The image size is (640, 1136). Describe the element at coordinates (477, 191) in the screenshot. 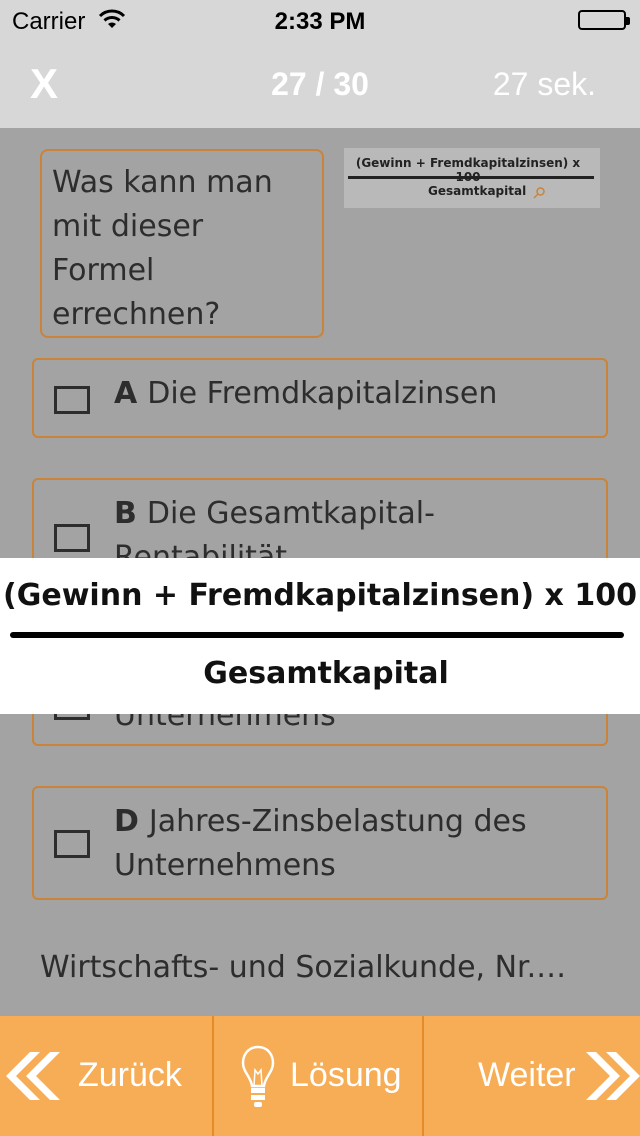

I see `formula-thumb-denominator: Gesamtkapital` at that location.